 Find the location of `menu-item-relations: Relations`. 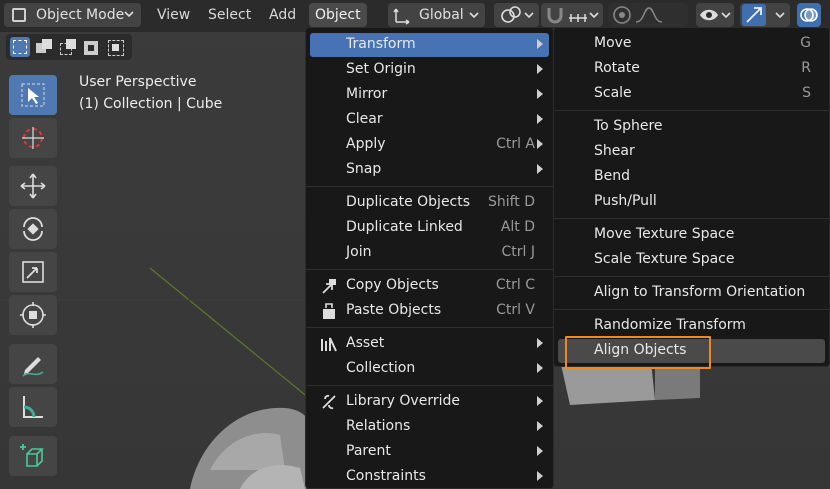

menu-item-relations: Relations is located at coordinates (429, 427).